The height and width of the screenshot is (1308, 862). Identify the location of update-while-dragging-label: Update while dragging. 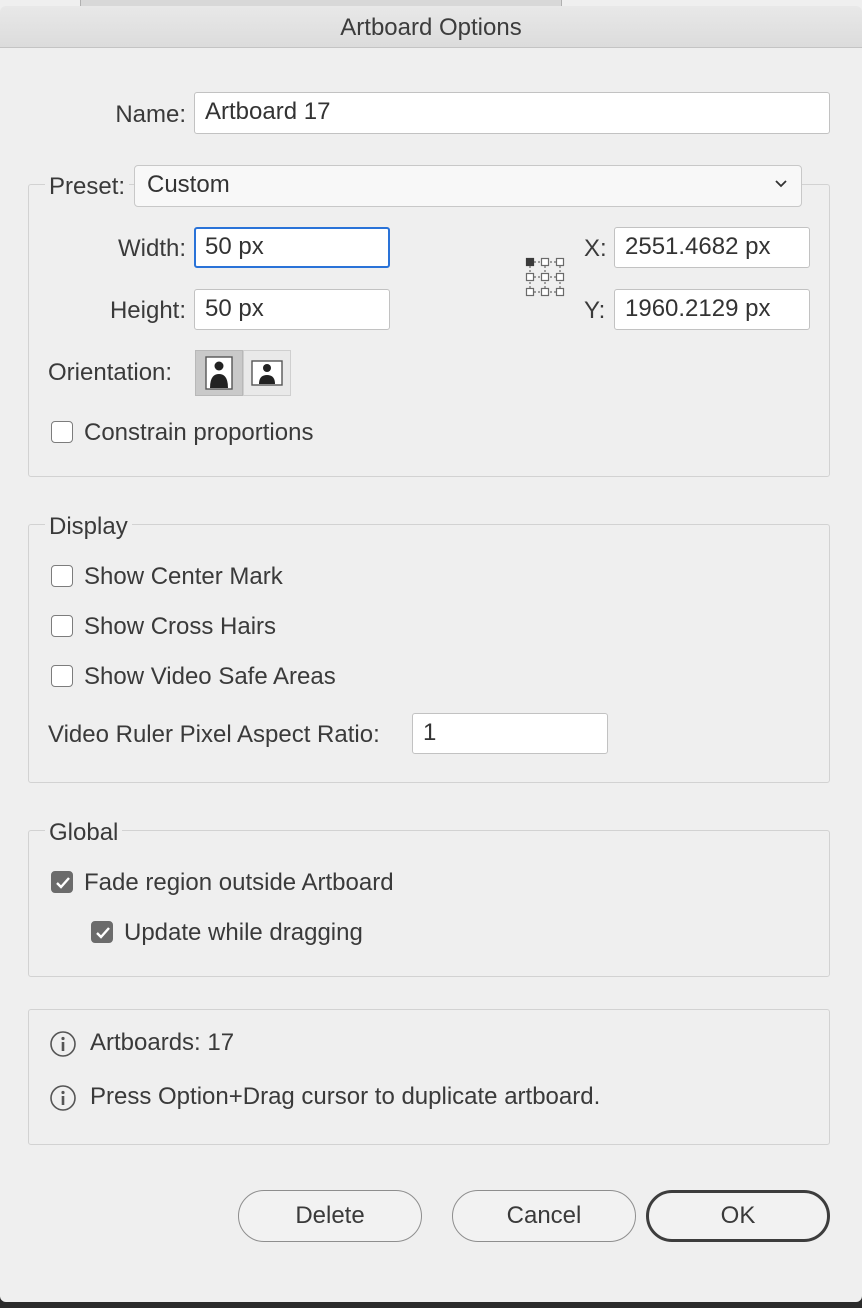
(243, 932).